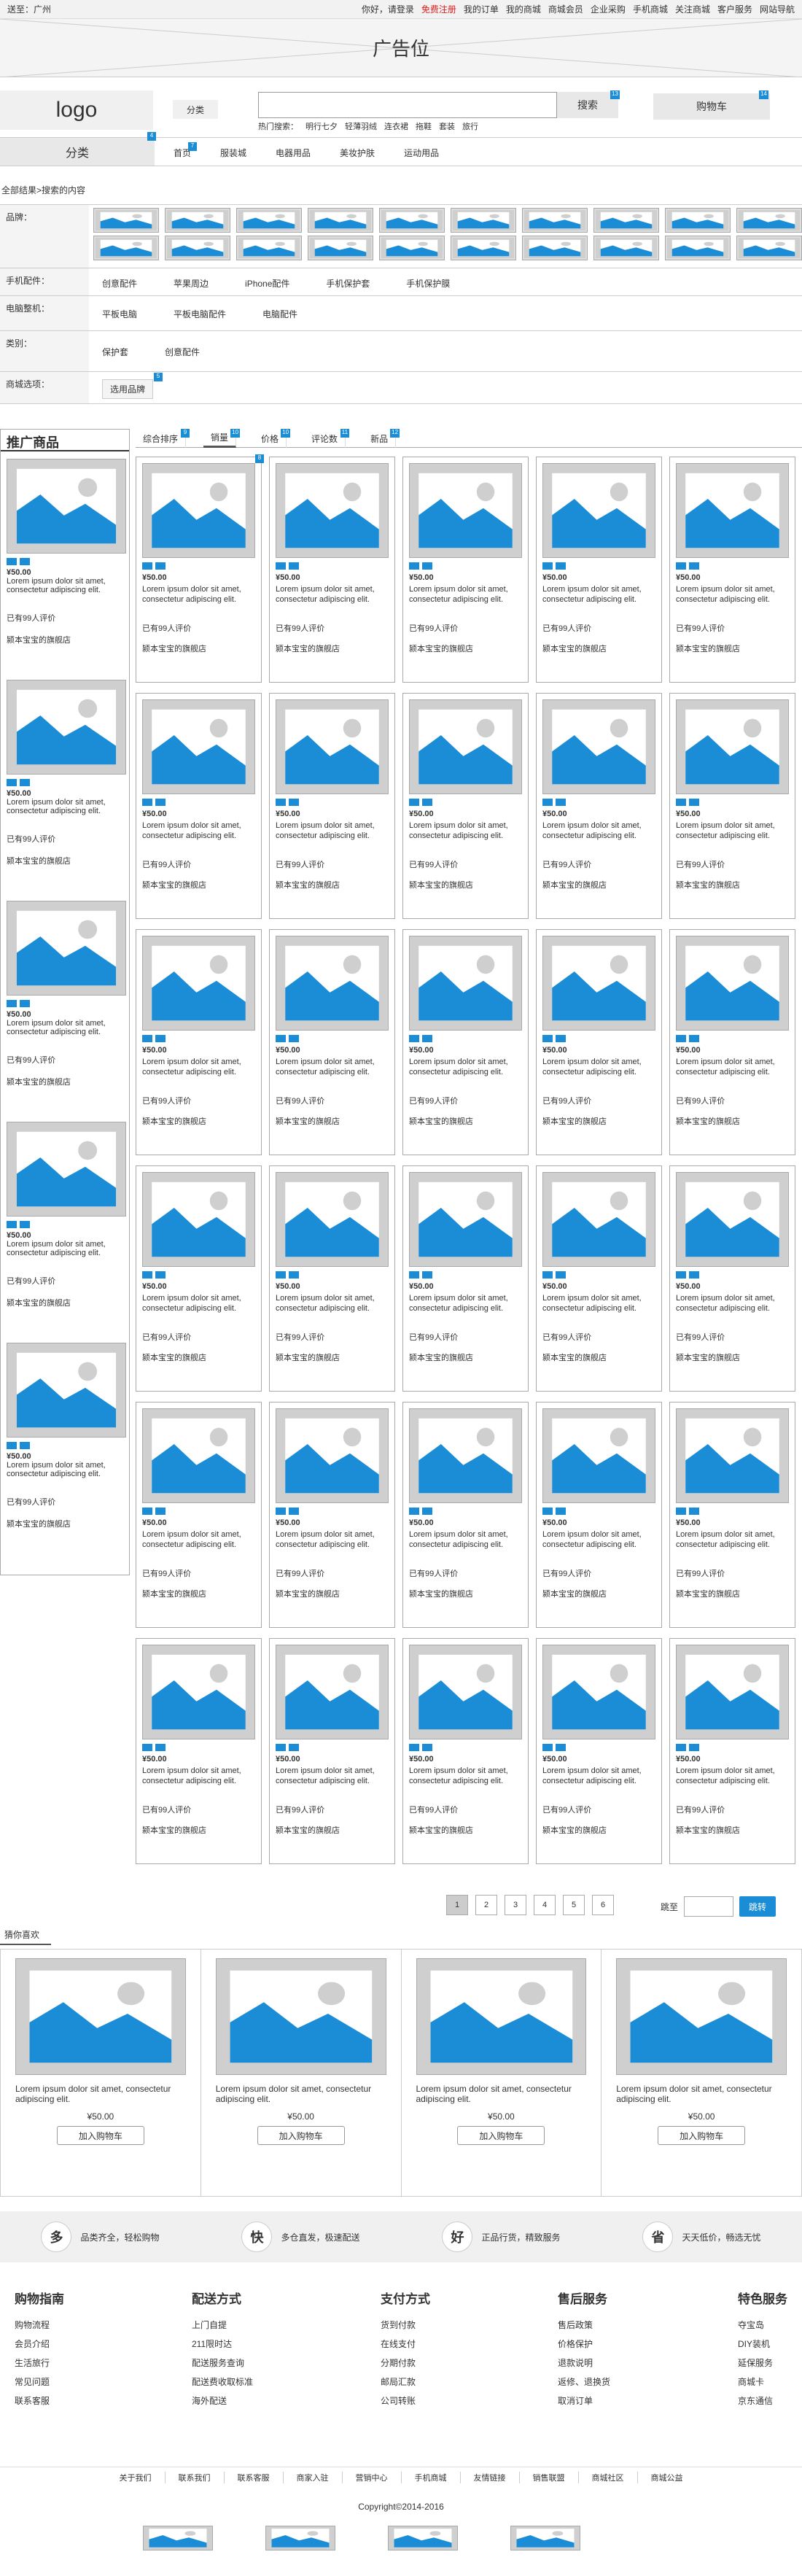 This screenshot has width=802, height=2576. I want to click on footer-badge-image, so click(423, 2538).